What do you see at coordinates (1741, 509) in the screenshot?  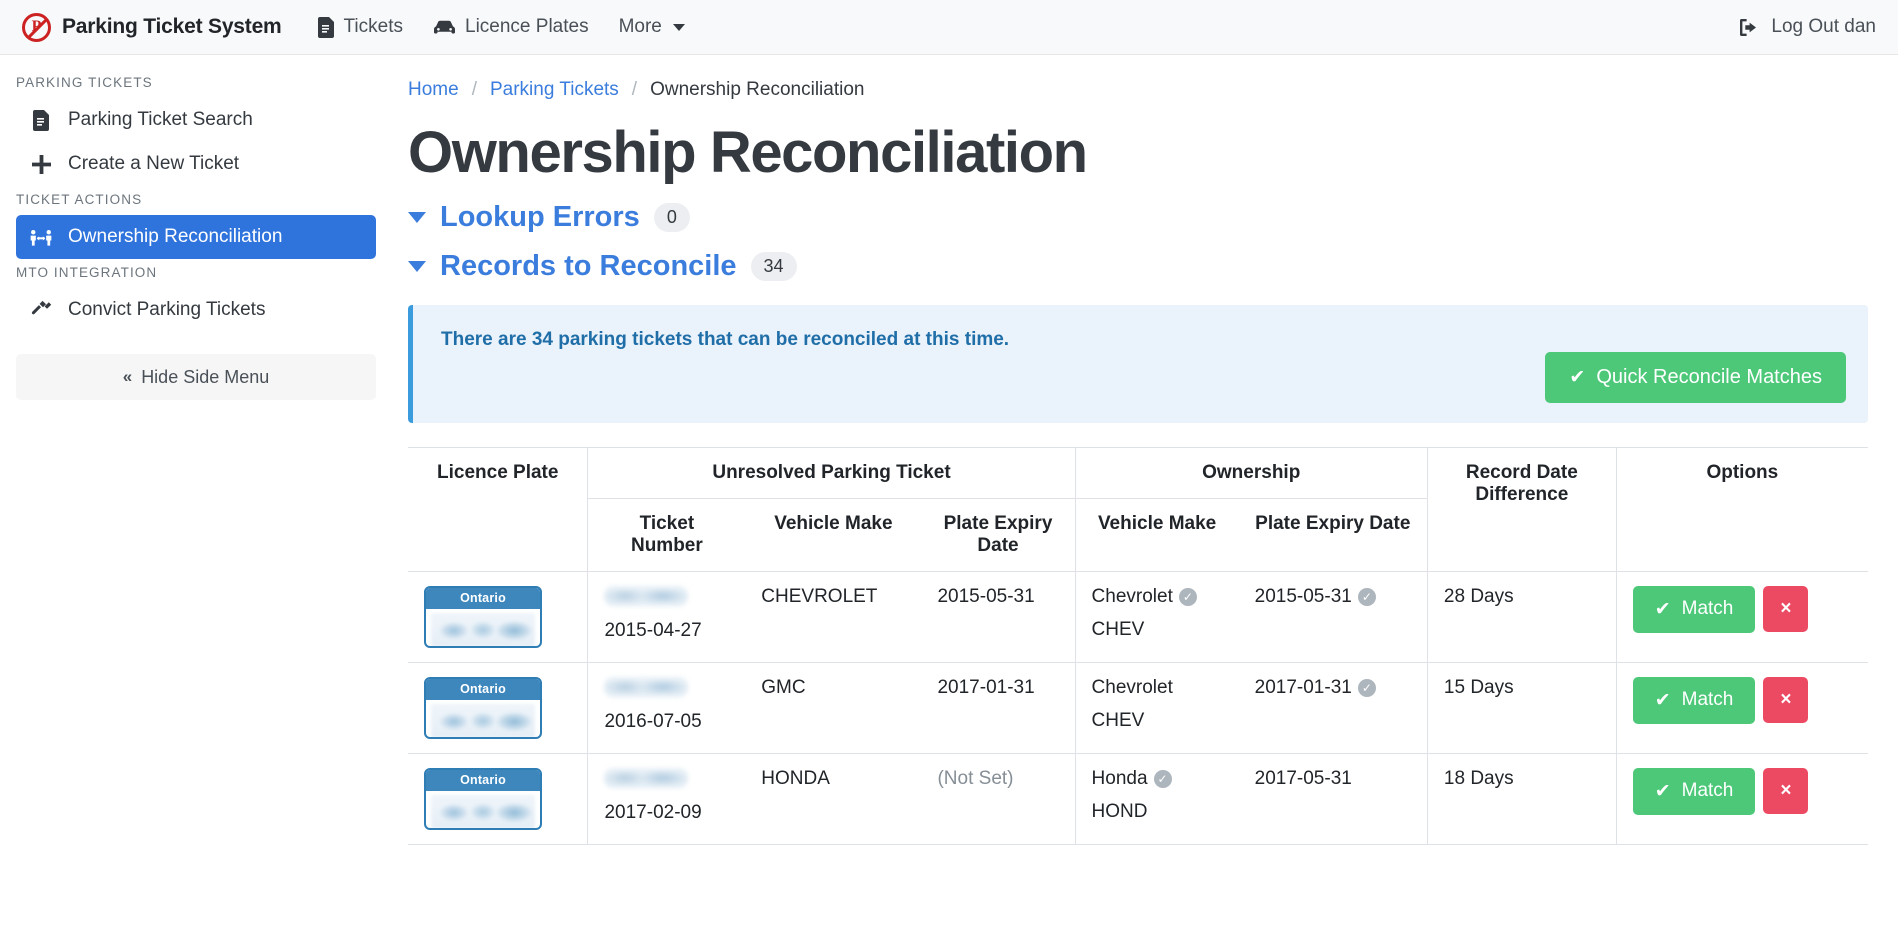 I see `column-header-options: Options` at bounding box center [1741, 509].